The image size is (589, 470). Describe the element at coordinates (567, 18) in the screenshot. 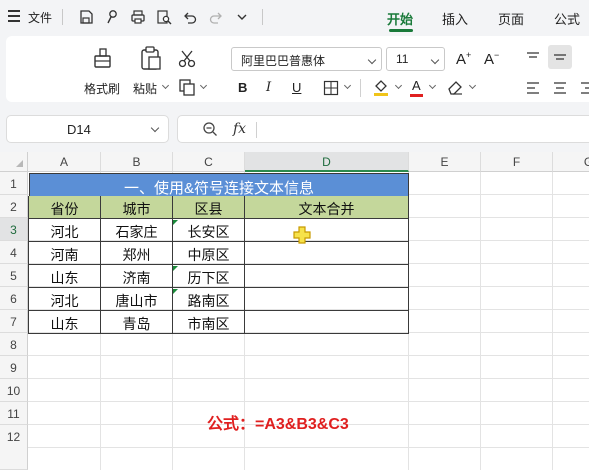

I see `tab-formula: 公式` at that location.